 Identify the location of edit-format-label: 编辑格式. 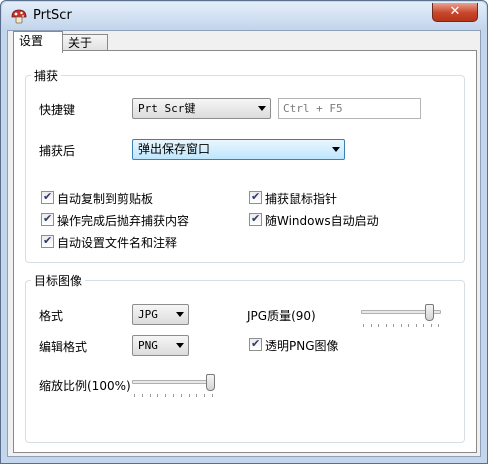
(63, 347).